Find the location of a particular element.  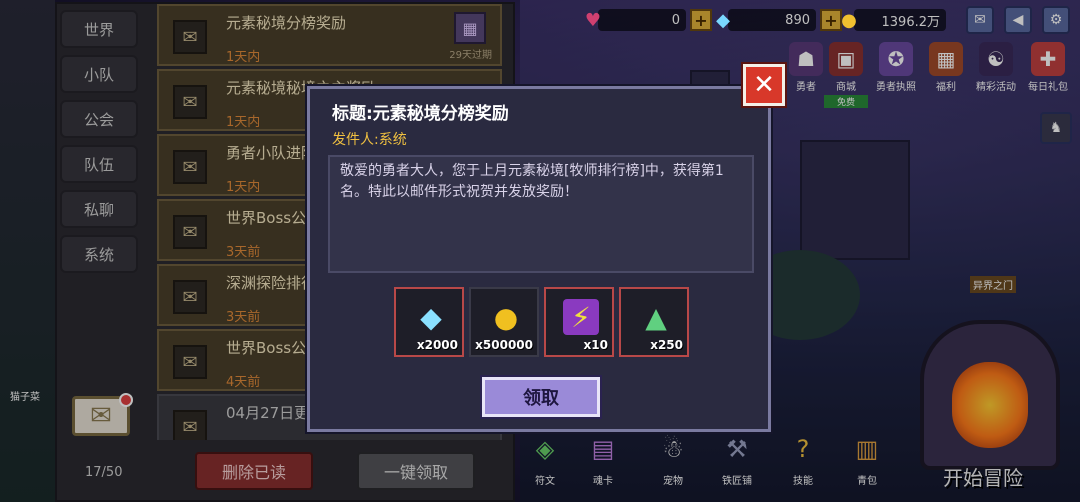

heart-icon: ♥ is located at coordinates (593, 20).